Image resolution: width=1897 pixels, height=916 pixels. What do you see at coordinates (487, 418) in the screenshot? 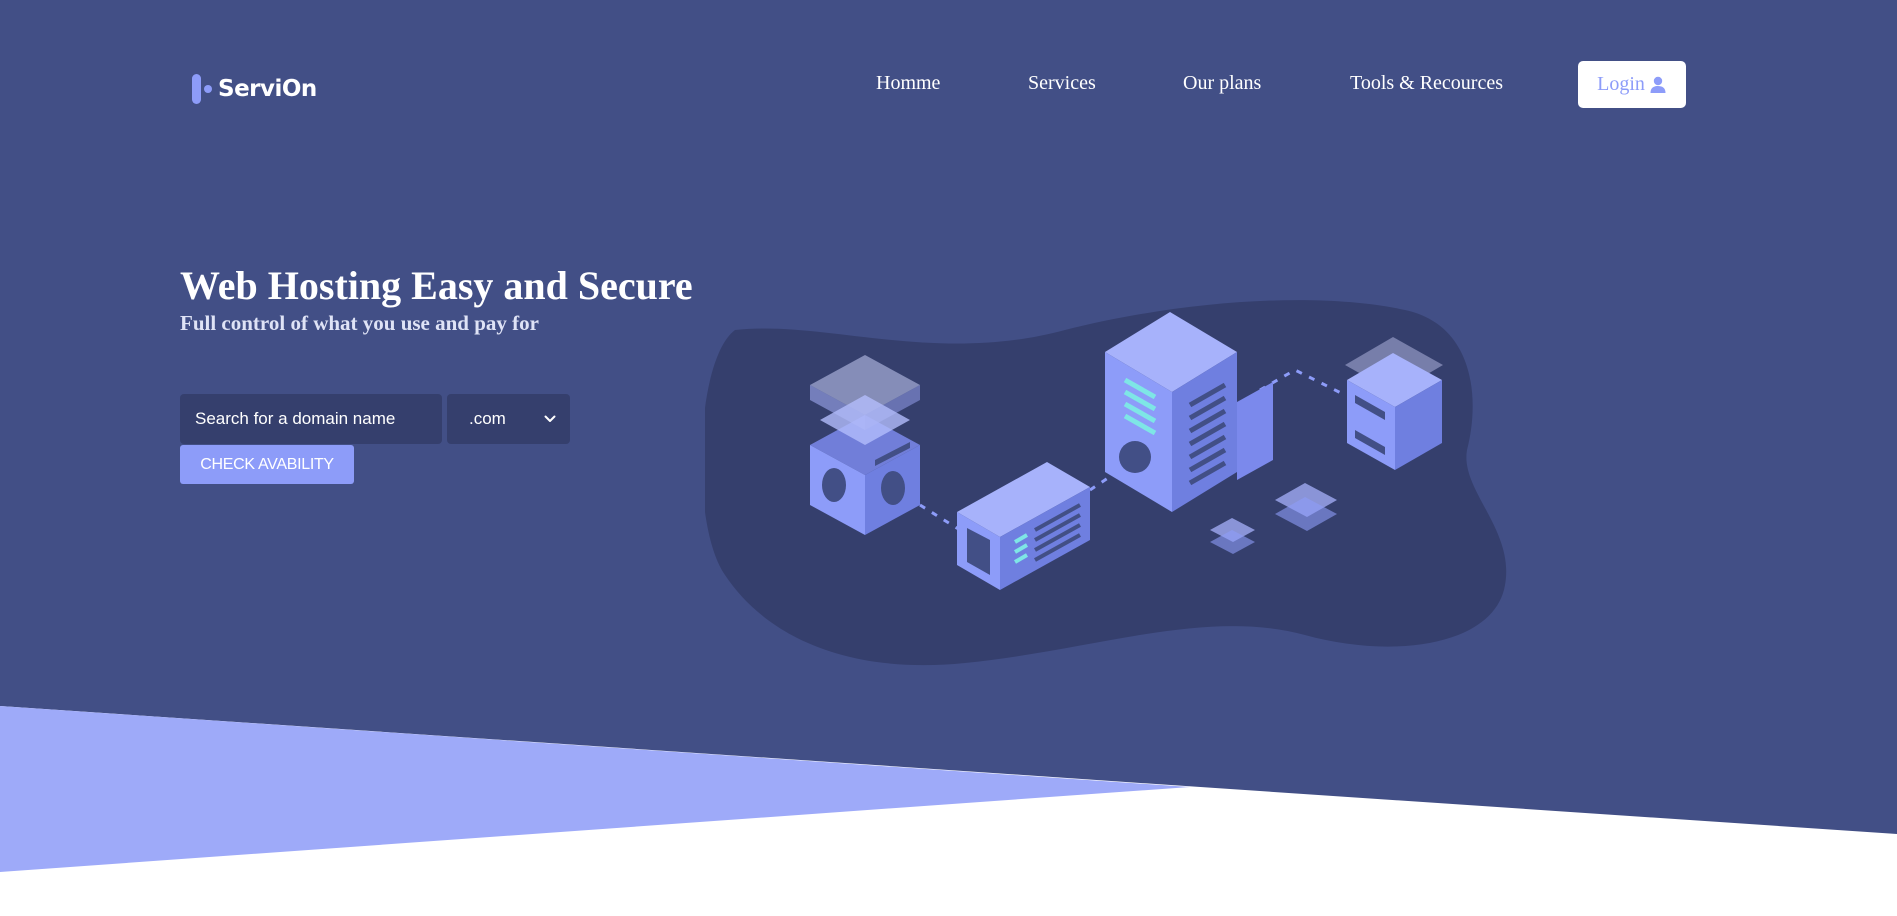
I see `tld-selected-value: .com` at bounding box center [487, 418].